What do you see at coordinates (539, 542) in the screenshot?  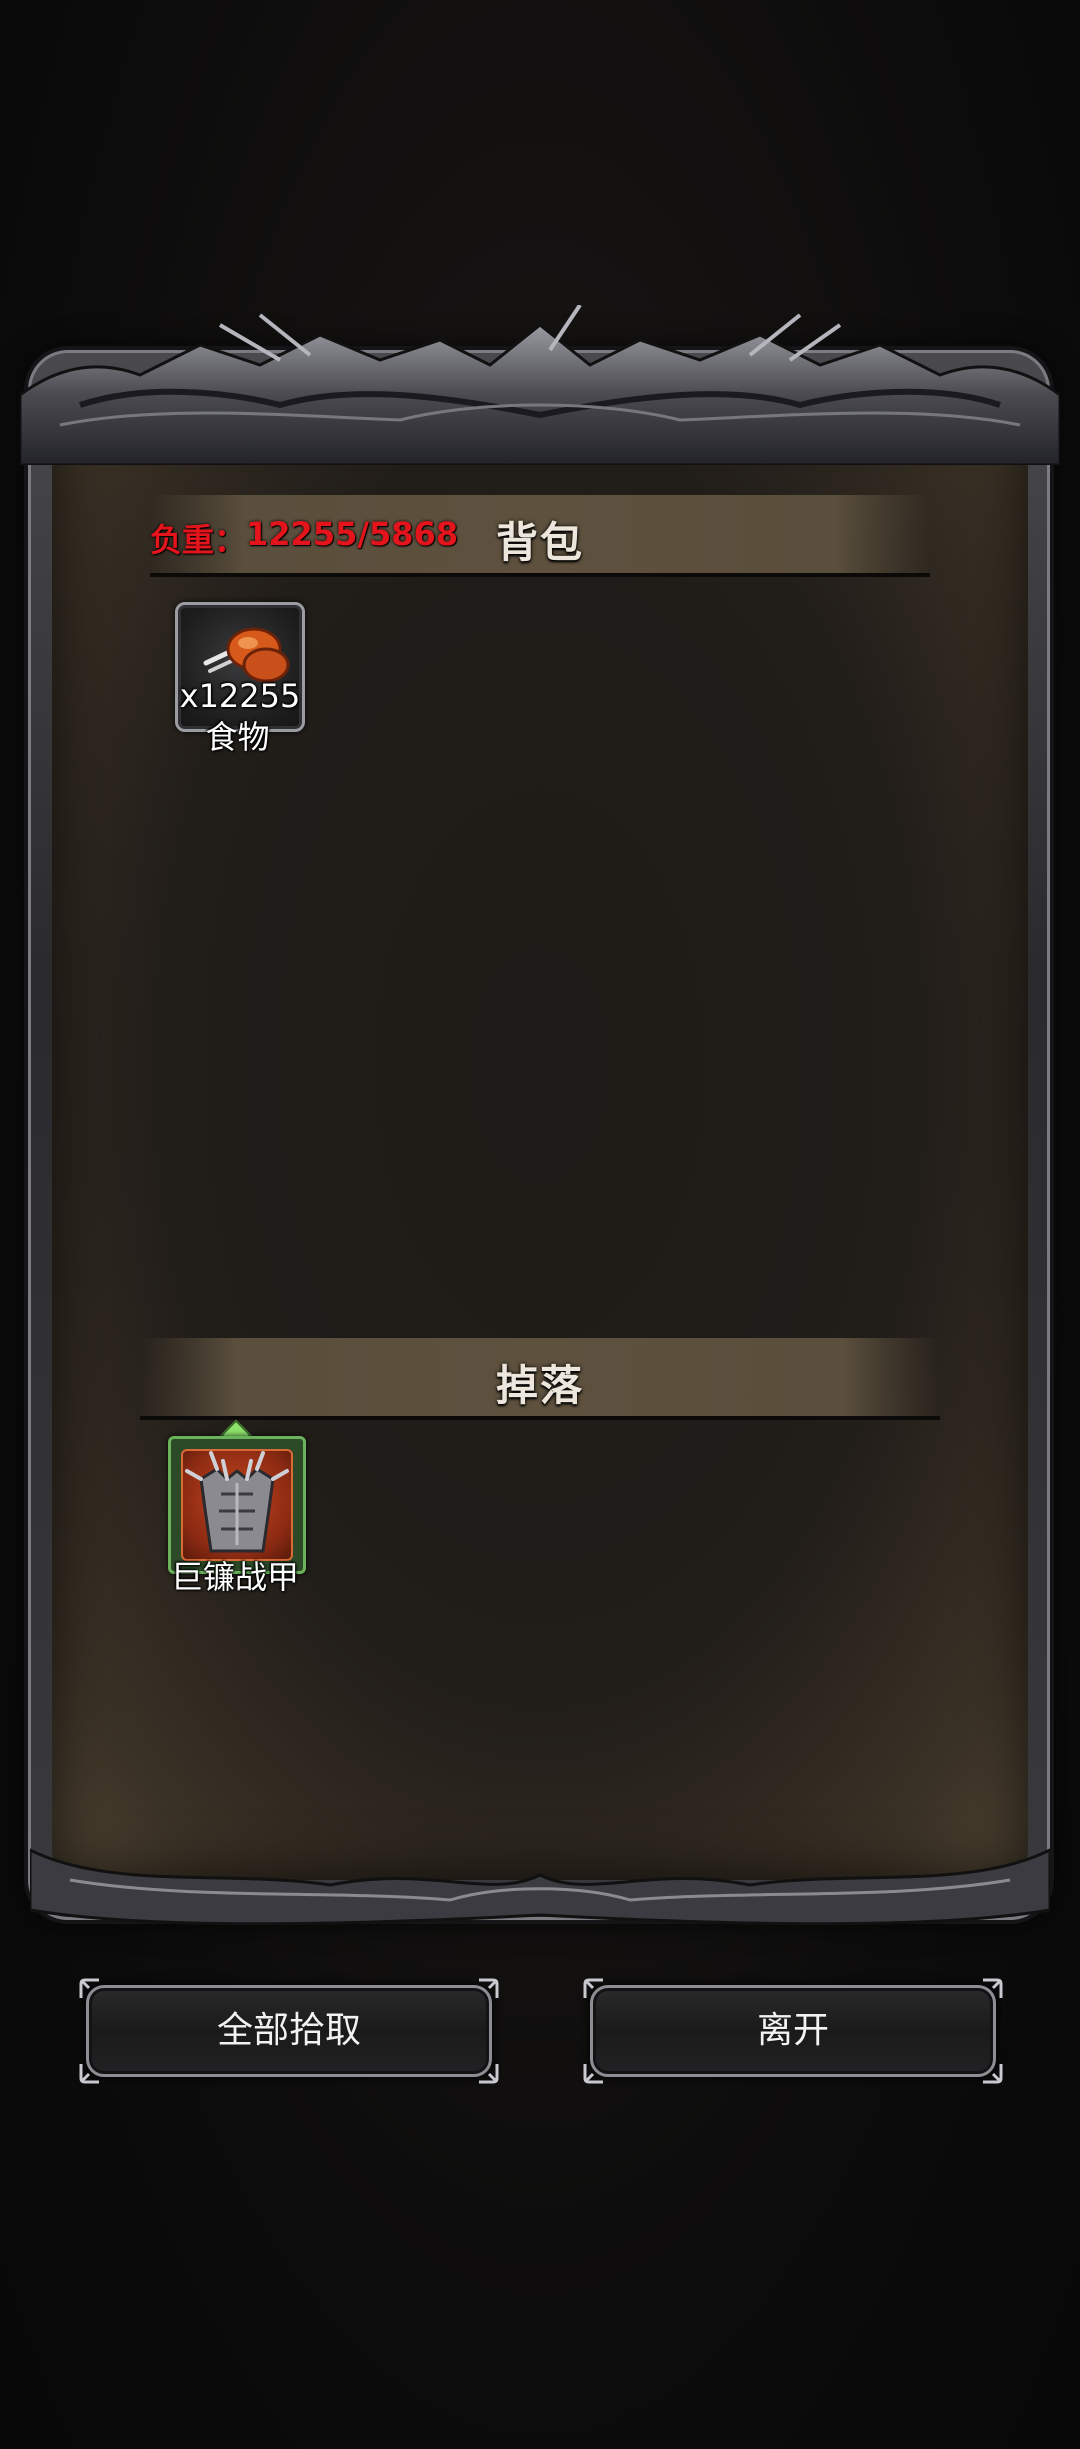 I see `backpack-title: 背包` at bounding box center [539, 542].